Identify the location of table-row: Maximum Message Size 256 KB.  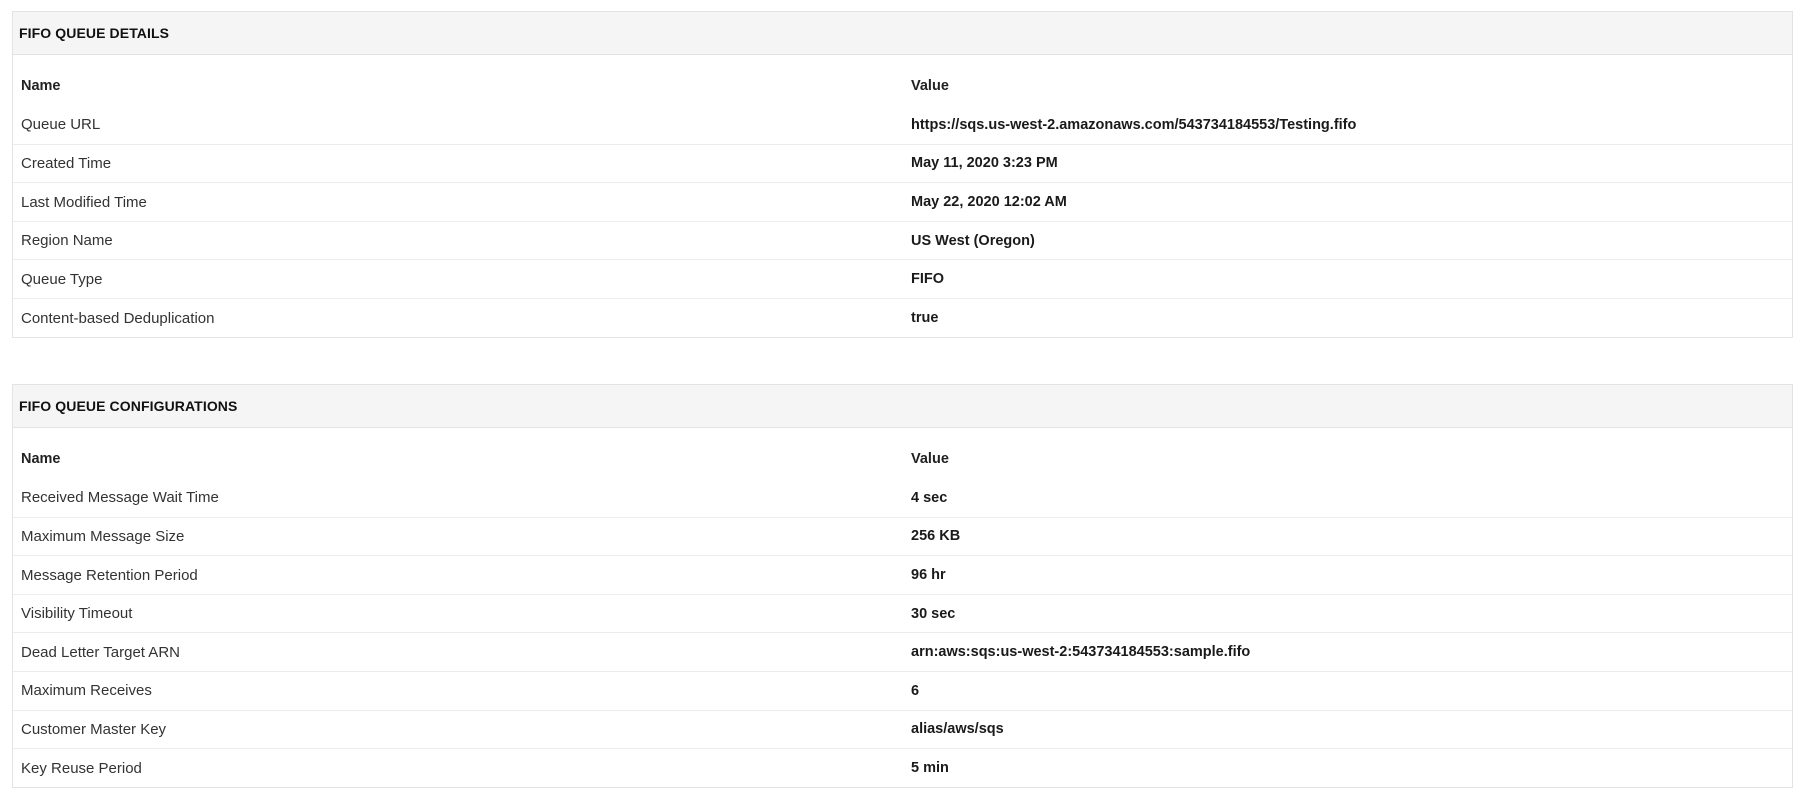
(902, 536).